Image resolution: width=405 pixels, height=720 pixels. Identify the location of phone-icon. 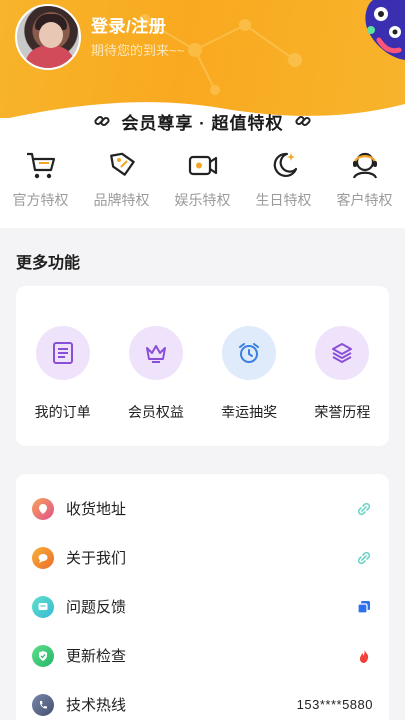
(43, 704).